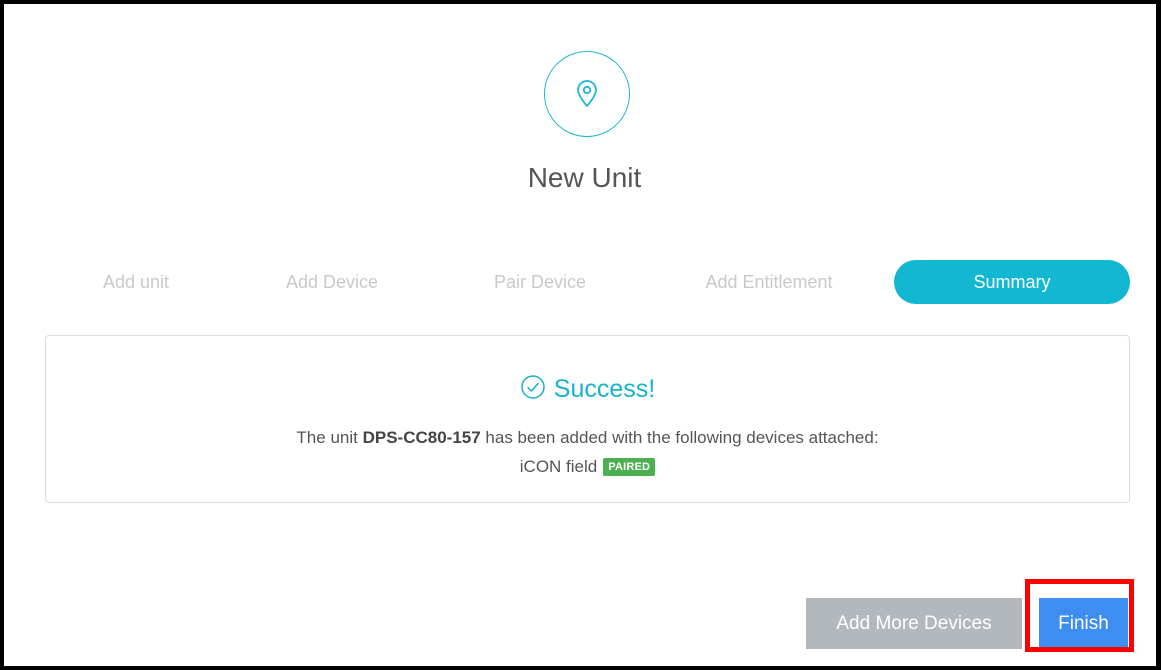  I want to click on page-title: New Unit, so click(584, 177).